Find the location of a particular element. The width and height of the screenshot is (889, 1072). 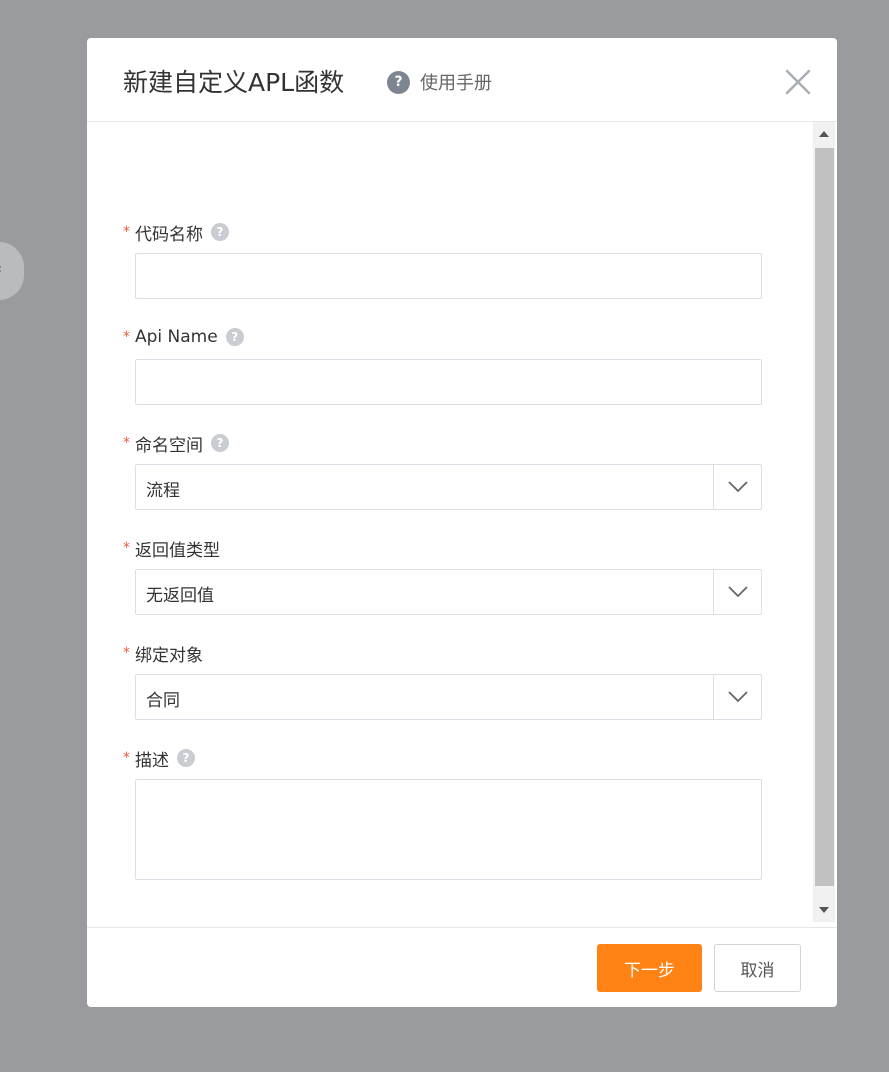

field-label-bind-object: * 绑定对象 is located at coordinates (443, 653).